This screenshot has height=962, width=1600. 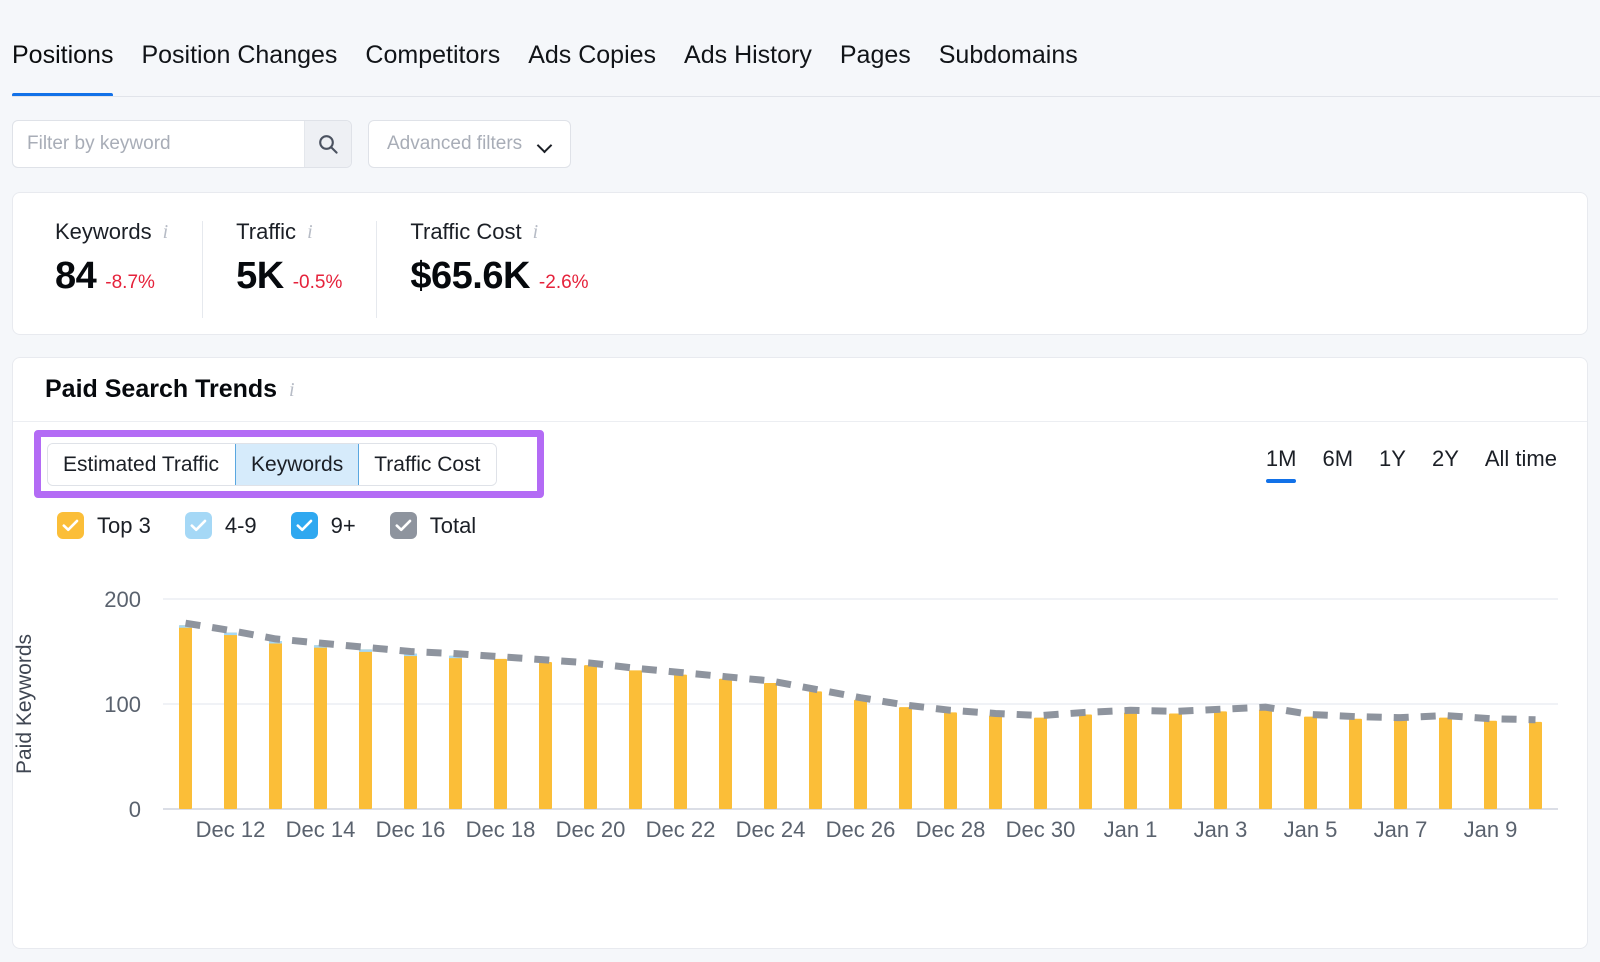 I want to click on filter-row: Advanced filters, so click(x=292, y=144).